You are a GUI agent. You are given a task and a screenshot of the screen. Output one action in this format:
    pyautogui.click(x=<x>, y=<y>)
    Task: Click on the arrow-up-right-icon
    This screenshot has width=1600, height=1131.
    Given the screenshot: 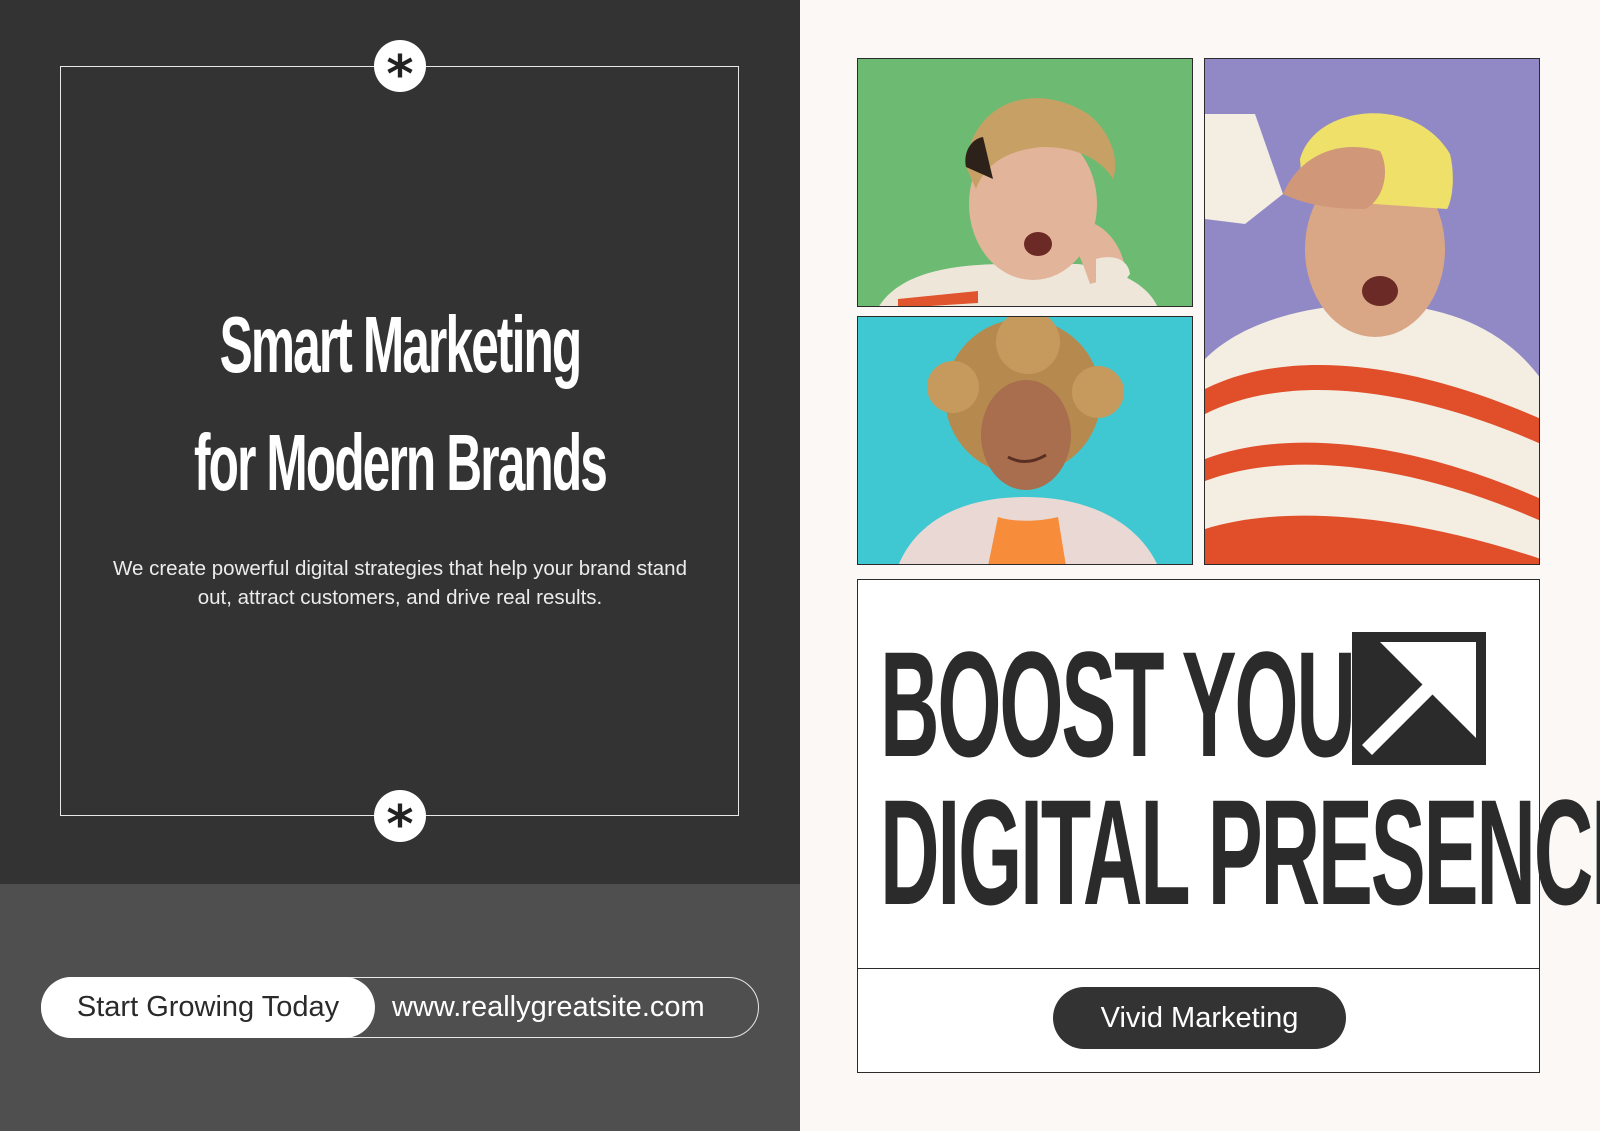 What is the action you would take?
    pyautogui.click(x=1419, y=698)
    